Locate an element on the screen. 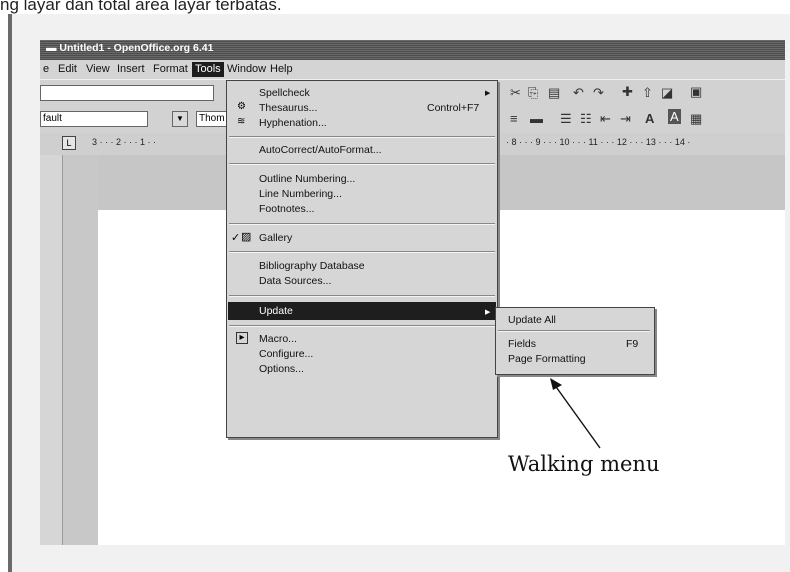 This screenshot has width=790, height=572. chevron-down-icon: ▼ is located at coordinates (180, 119).